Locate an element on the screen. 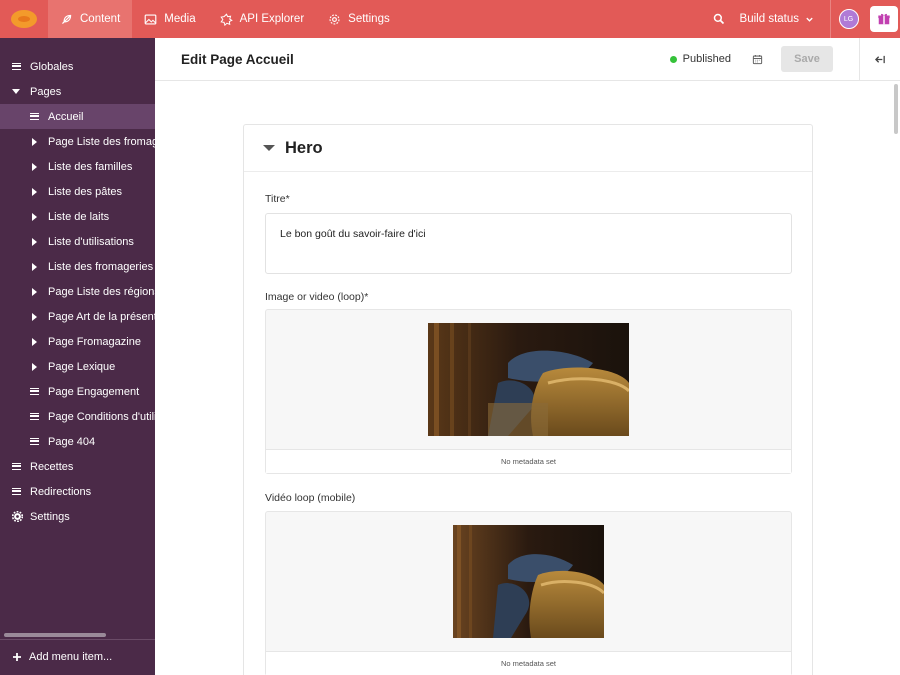 This screenshot has height=675, width=900. sidebar-item-liste-utilisations: Liste d'utilisations is located at coordinates (77, 241).